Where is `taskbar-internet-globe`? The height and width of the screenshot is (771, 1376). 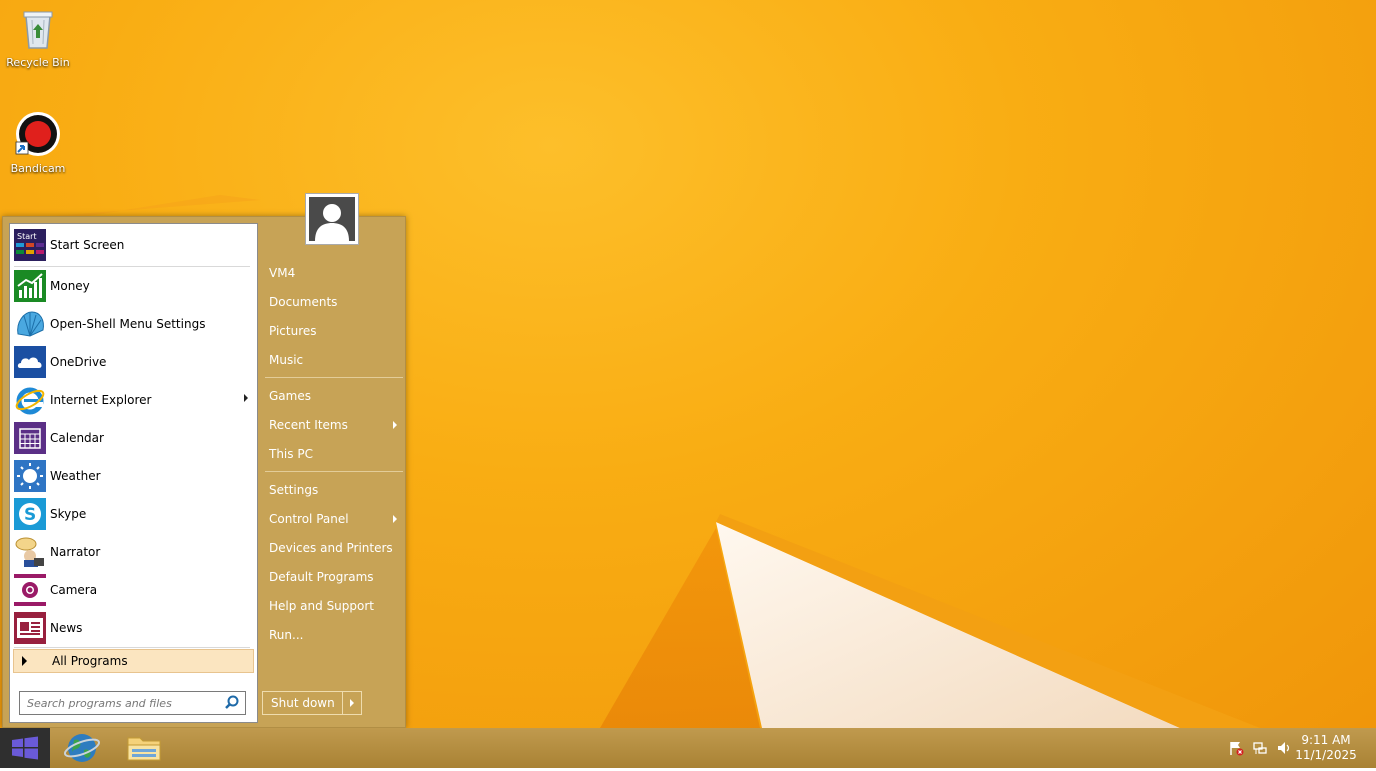 taskbar-internet-globe is located at coordinates (82, 748).